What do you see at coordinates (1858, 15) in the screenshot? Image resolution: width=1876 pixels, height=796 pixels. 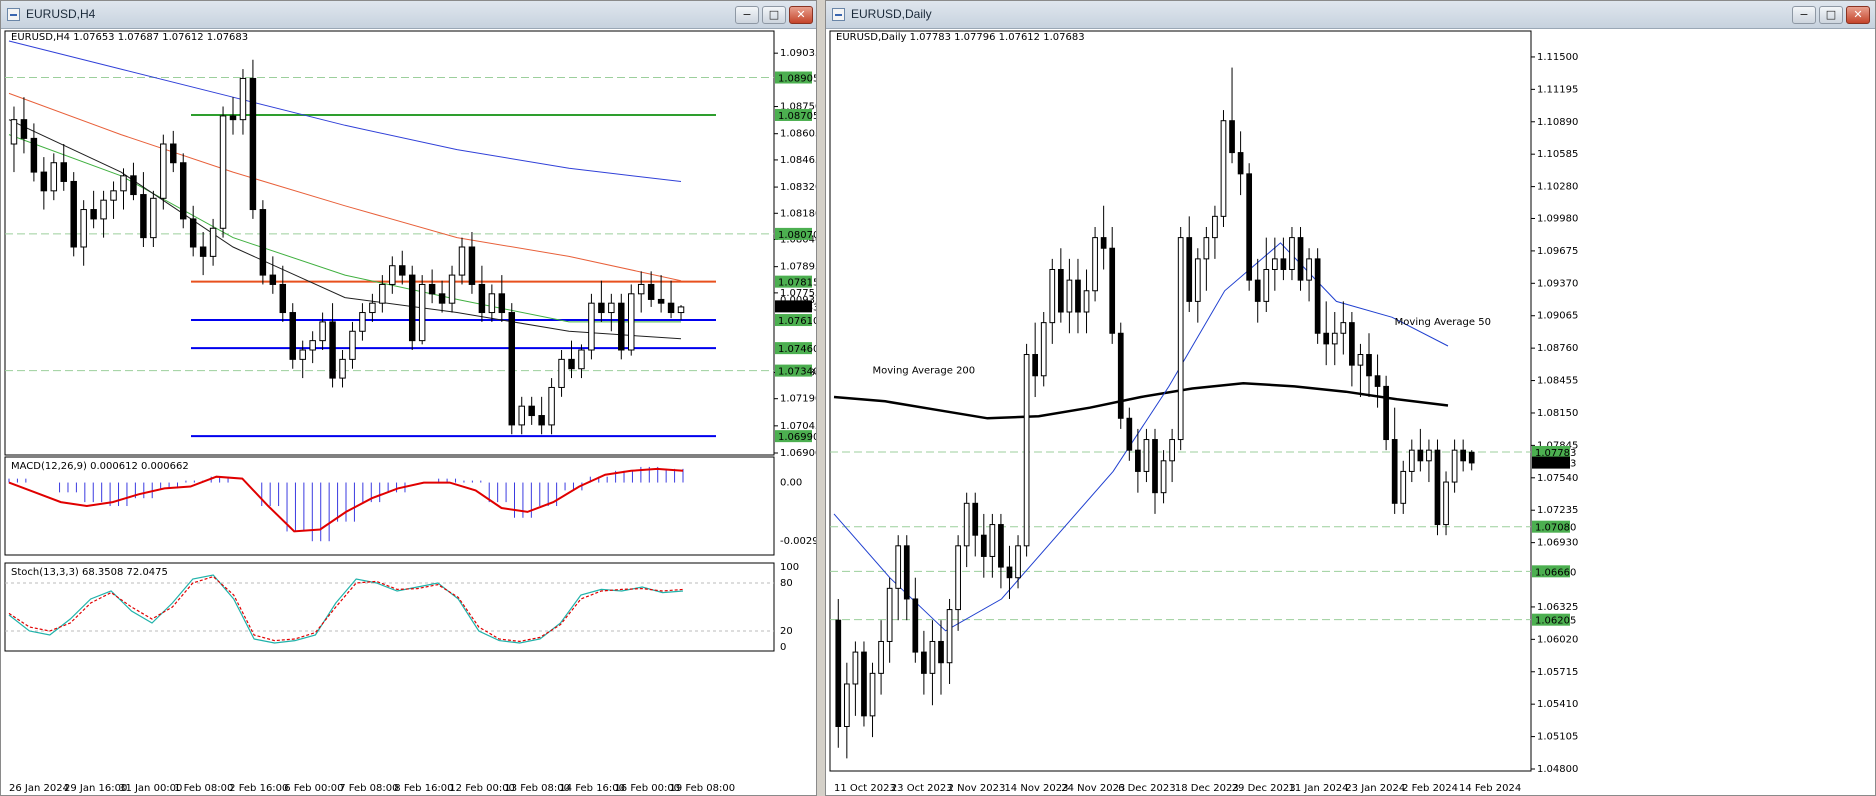 I see `close-button: ✕` at bounding box center [1858, 15].